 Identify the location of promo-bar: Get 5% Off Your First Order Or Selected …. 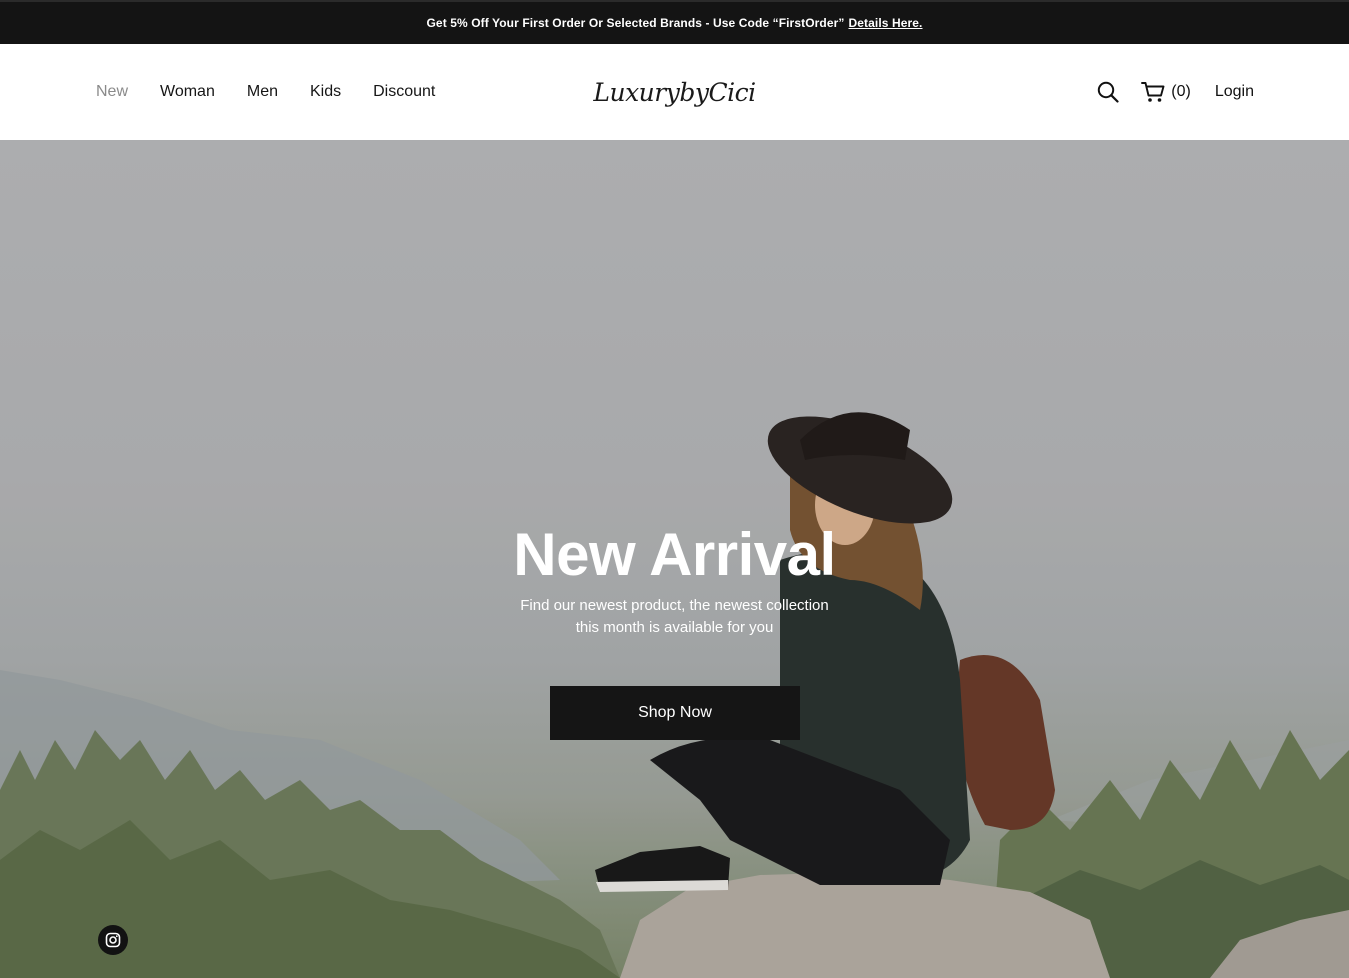
(674, 22).